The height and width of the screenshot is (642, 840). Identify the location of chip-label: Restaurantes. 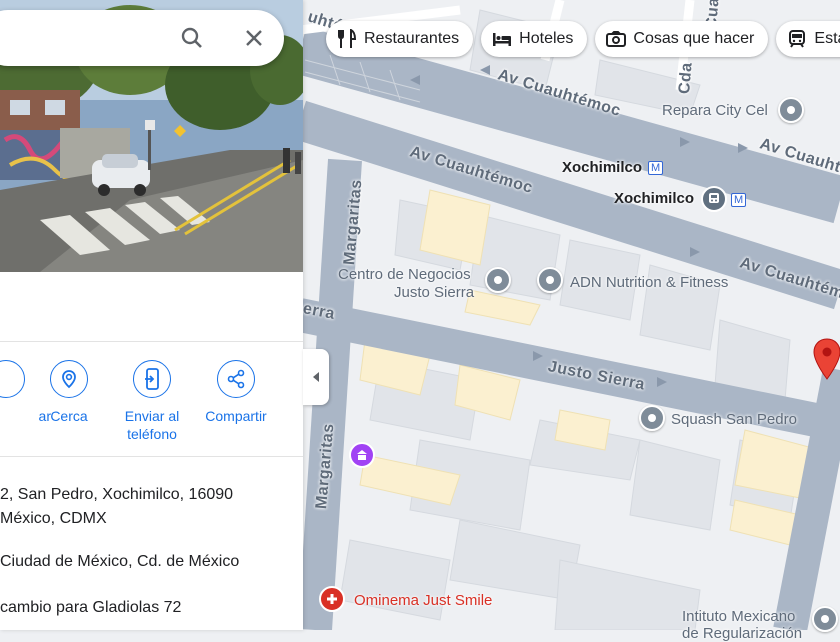
(412, 38).